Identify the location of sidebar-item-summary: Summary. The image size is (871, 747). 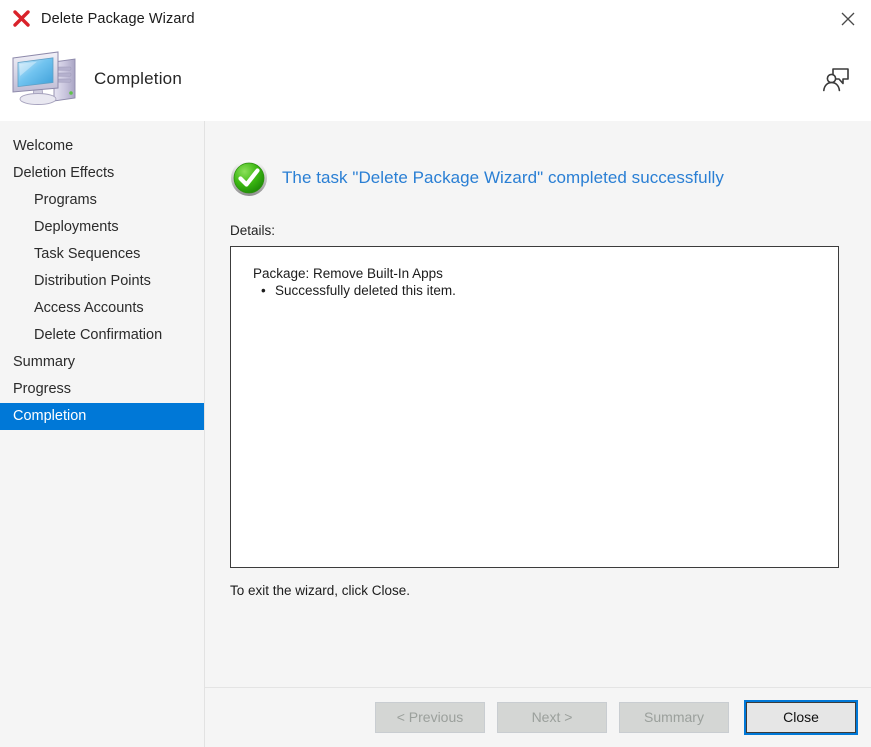
(102, 362).